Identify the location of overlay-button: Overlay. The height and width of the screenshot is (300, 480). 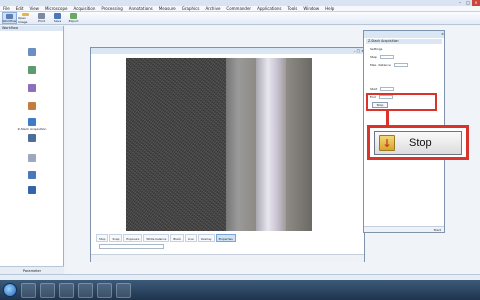
(206, 238).